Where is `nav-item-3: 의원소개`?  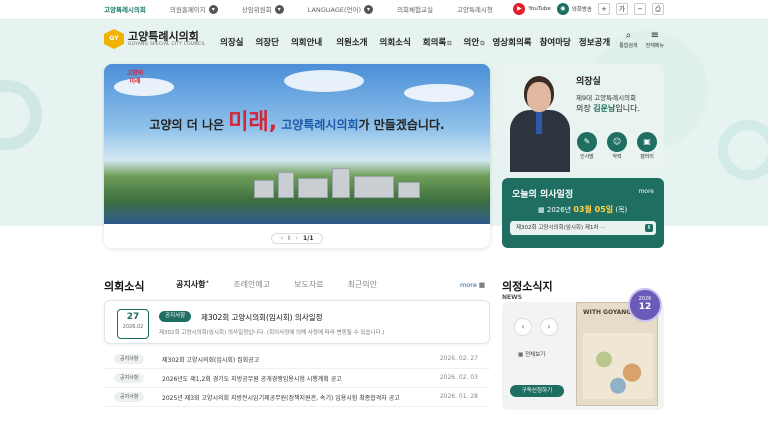
nav-item-3: 의원소개 is located at coordinates (351, 42).